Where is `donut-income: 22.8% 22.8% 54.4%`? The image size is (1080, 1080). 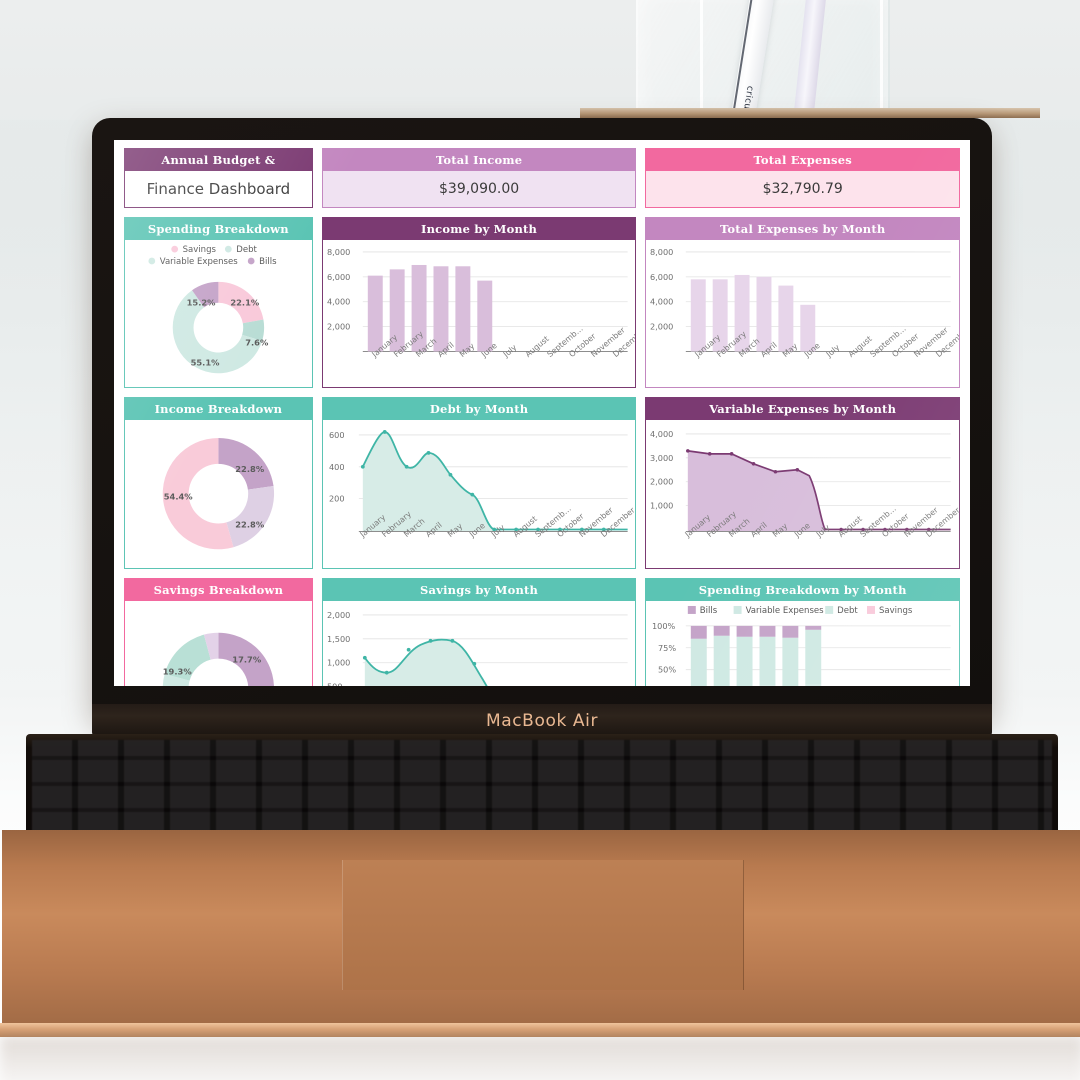 donut-income: 22.8% 22.8% 54.4% is located at coordinates (218, 494).